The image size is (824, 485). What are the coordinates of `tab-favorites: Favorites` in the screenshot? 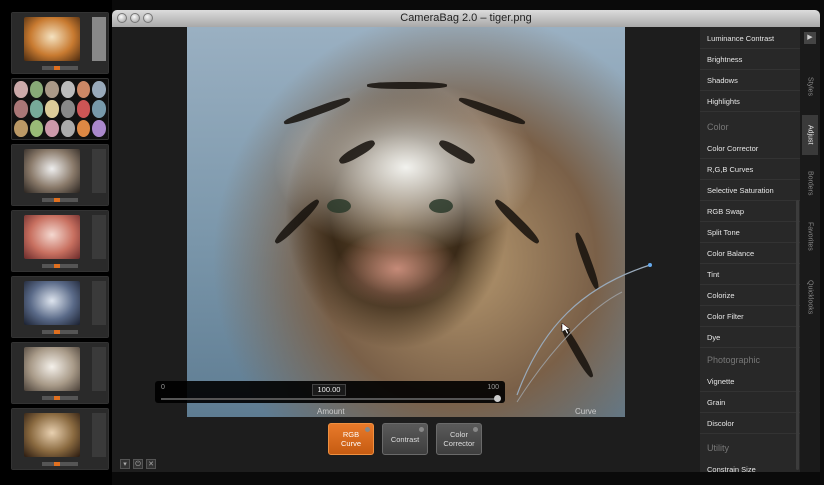 It's located at (810, 236).